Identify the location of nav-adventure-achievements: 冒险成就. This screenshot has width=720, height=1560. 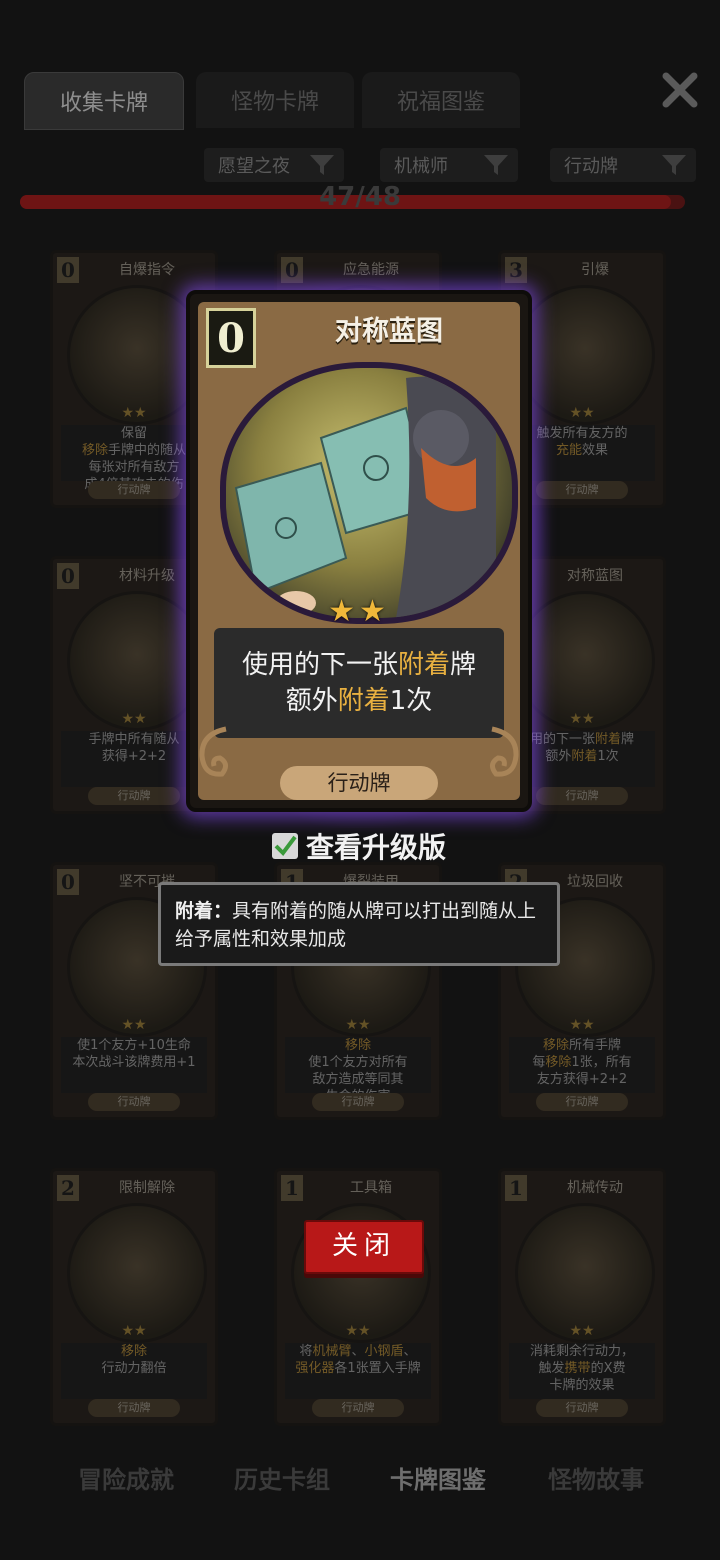
(126, 1477).